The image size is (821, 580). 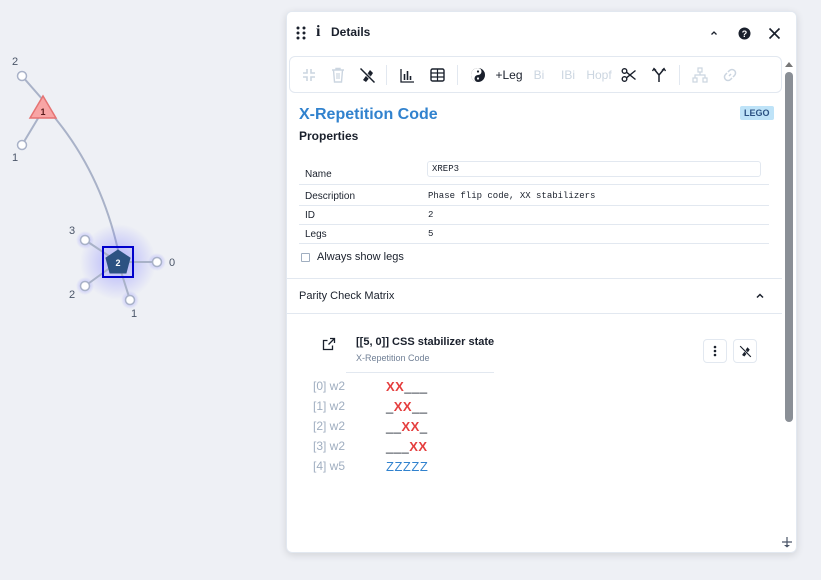 I want to click on lego-badge: LEGO, so click(x=757, y=113).